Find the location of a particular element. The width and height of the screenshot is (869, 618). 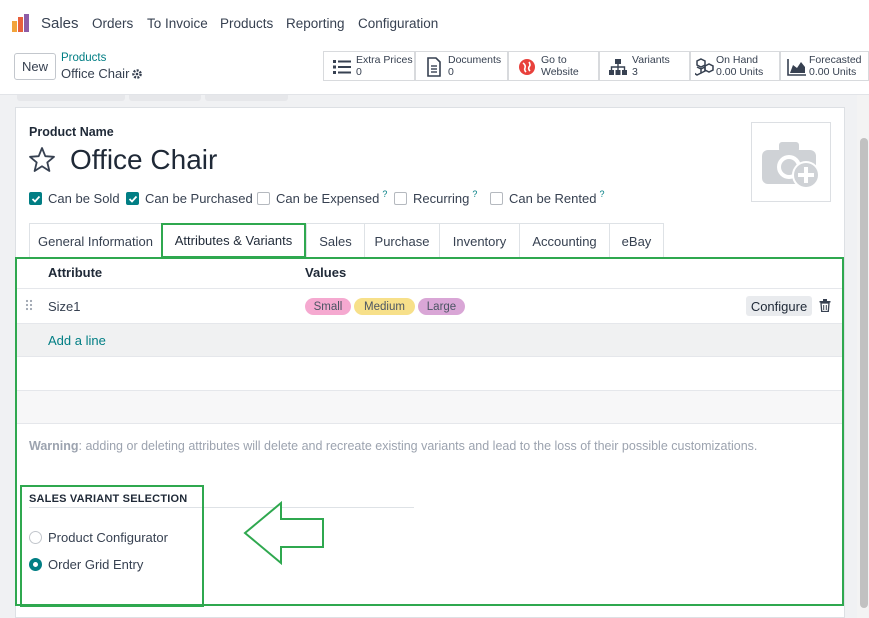

checkbox-recurring: Recurring ? is located at coordinates (435, 197).